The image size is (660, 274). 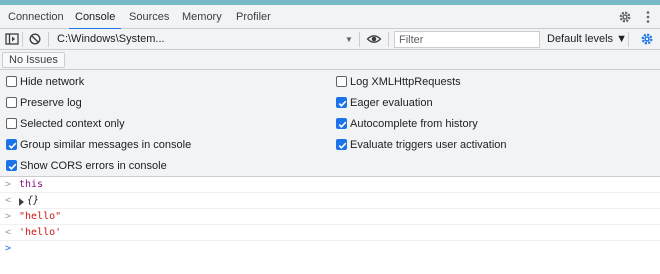 I want to click on setting-label: Hide network, so click(x=52, y=82).